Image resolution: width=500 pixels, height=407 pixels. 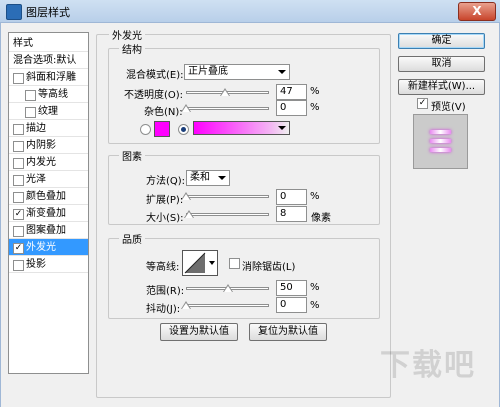 I want to click on style-list-label: 投影, so click(x=36, y=264).